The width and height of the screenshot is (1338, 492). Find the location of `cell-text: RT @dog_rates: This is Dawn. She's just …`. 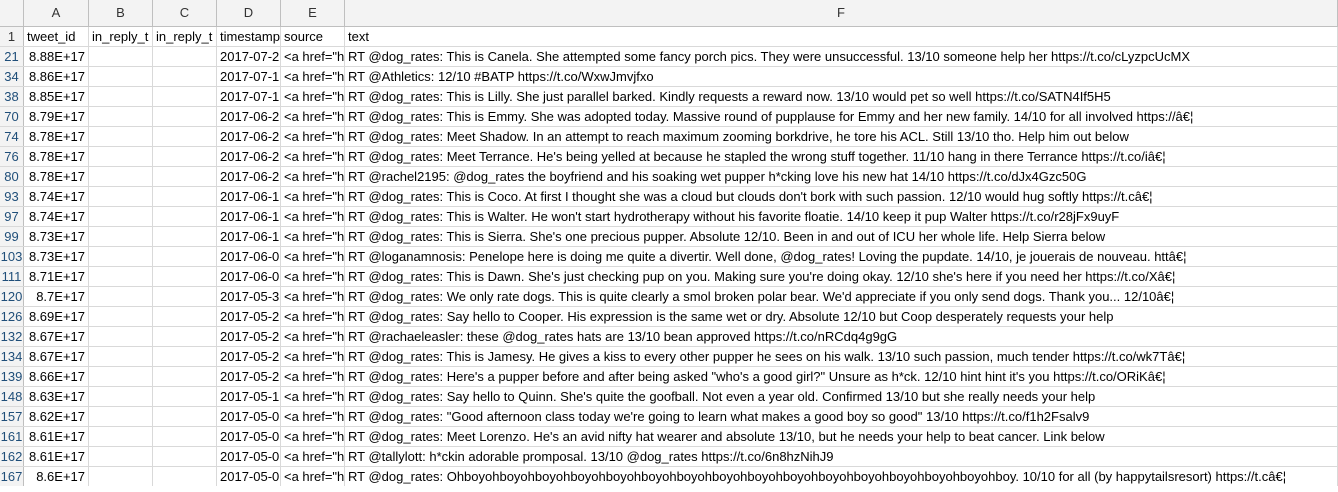

cell-text: RT @dog_rates: This is Dawn. She's just … is located at coordinates (841, 276).